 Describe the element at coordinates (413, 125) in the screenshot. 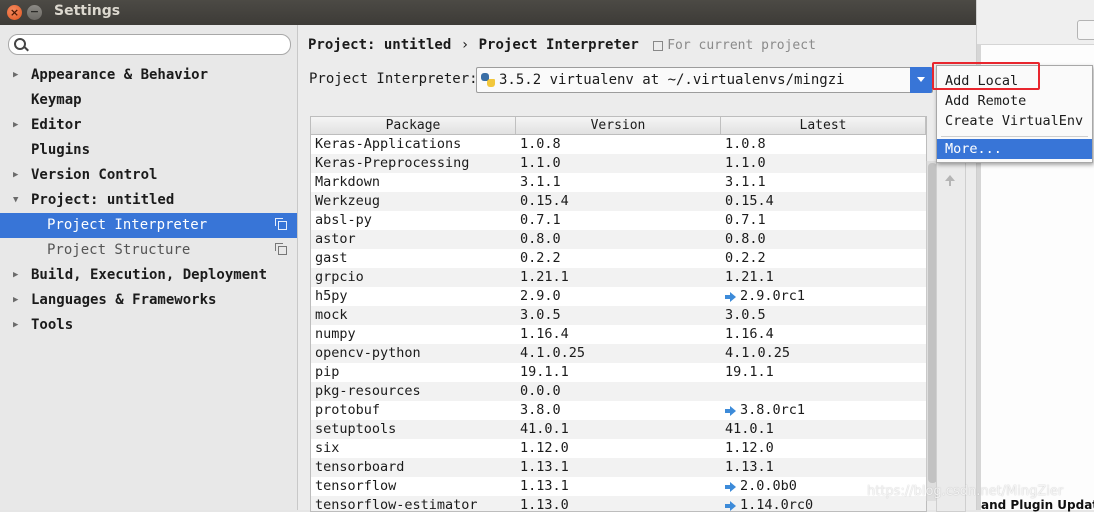

I see `column-header-package: Package` at that location.